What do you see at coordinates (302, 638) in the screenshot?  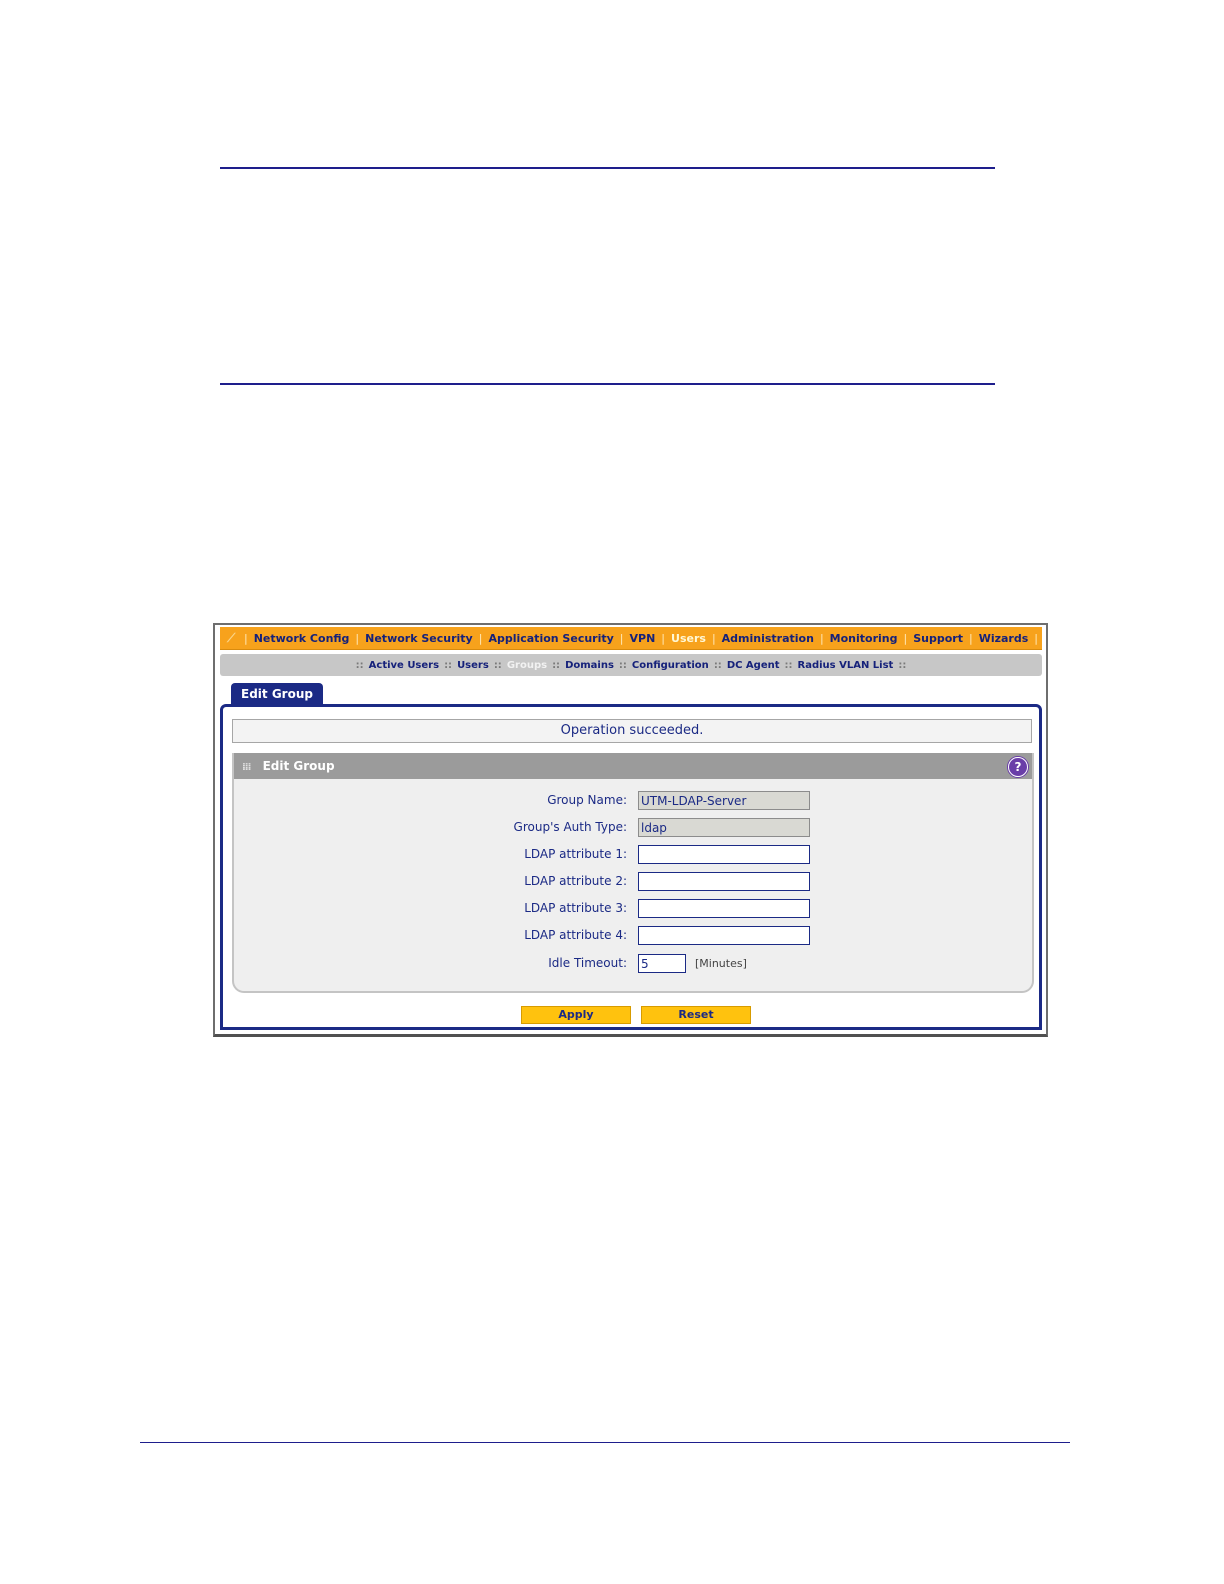 I see `nav-item-network-config: Network Config` at bounding box center [302, 638].